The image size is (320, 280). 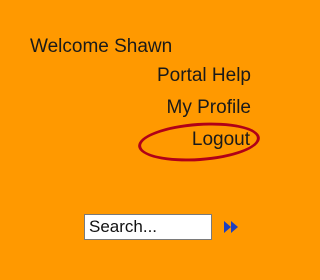 I want to click on welcome-text: Welcome Shawn, so click(x=101, y=46).